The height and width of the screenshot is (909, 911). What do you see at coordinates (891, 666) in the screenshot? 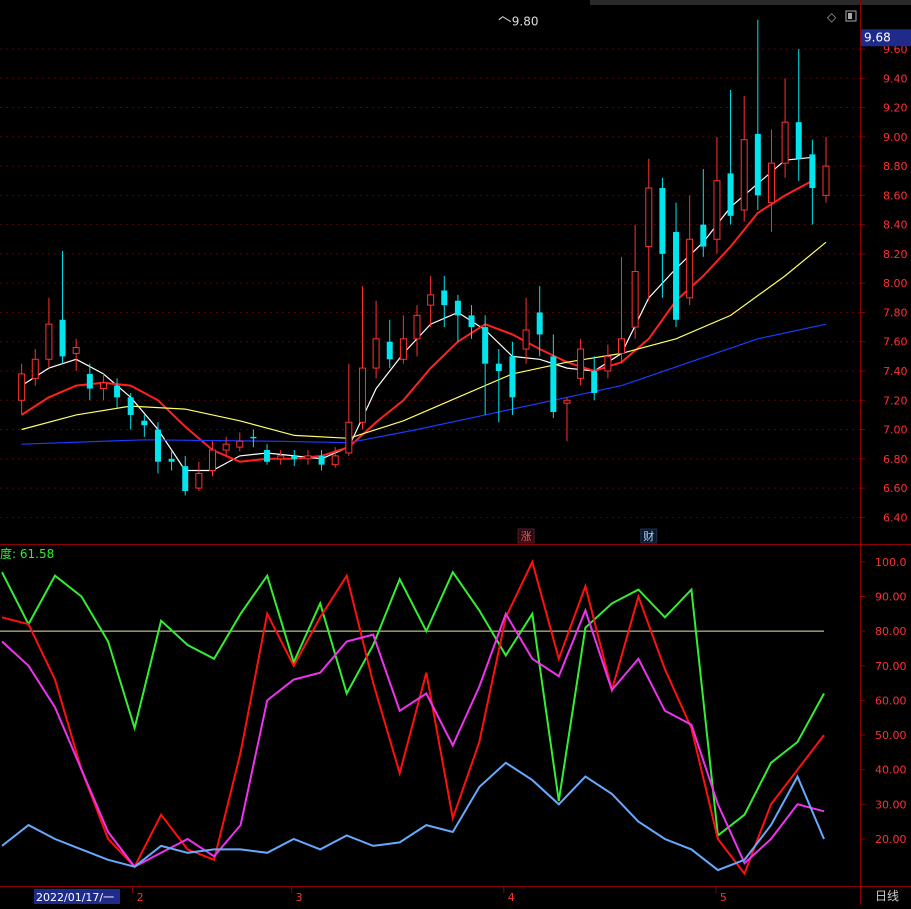
I see `indicator-tick-label: 70.00` at bounding box center [891, 666].